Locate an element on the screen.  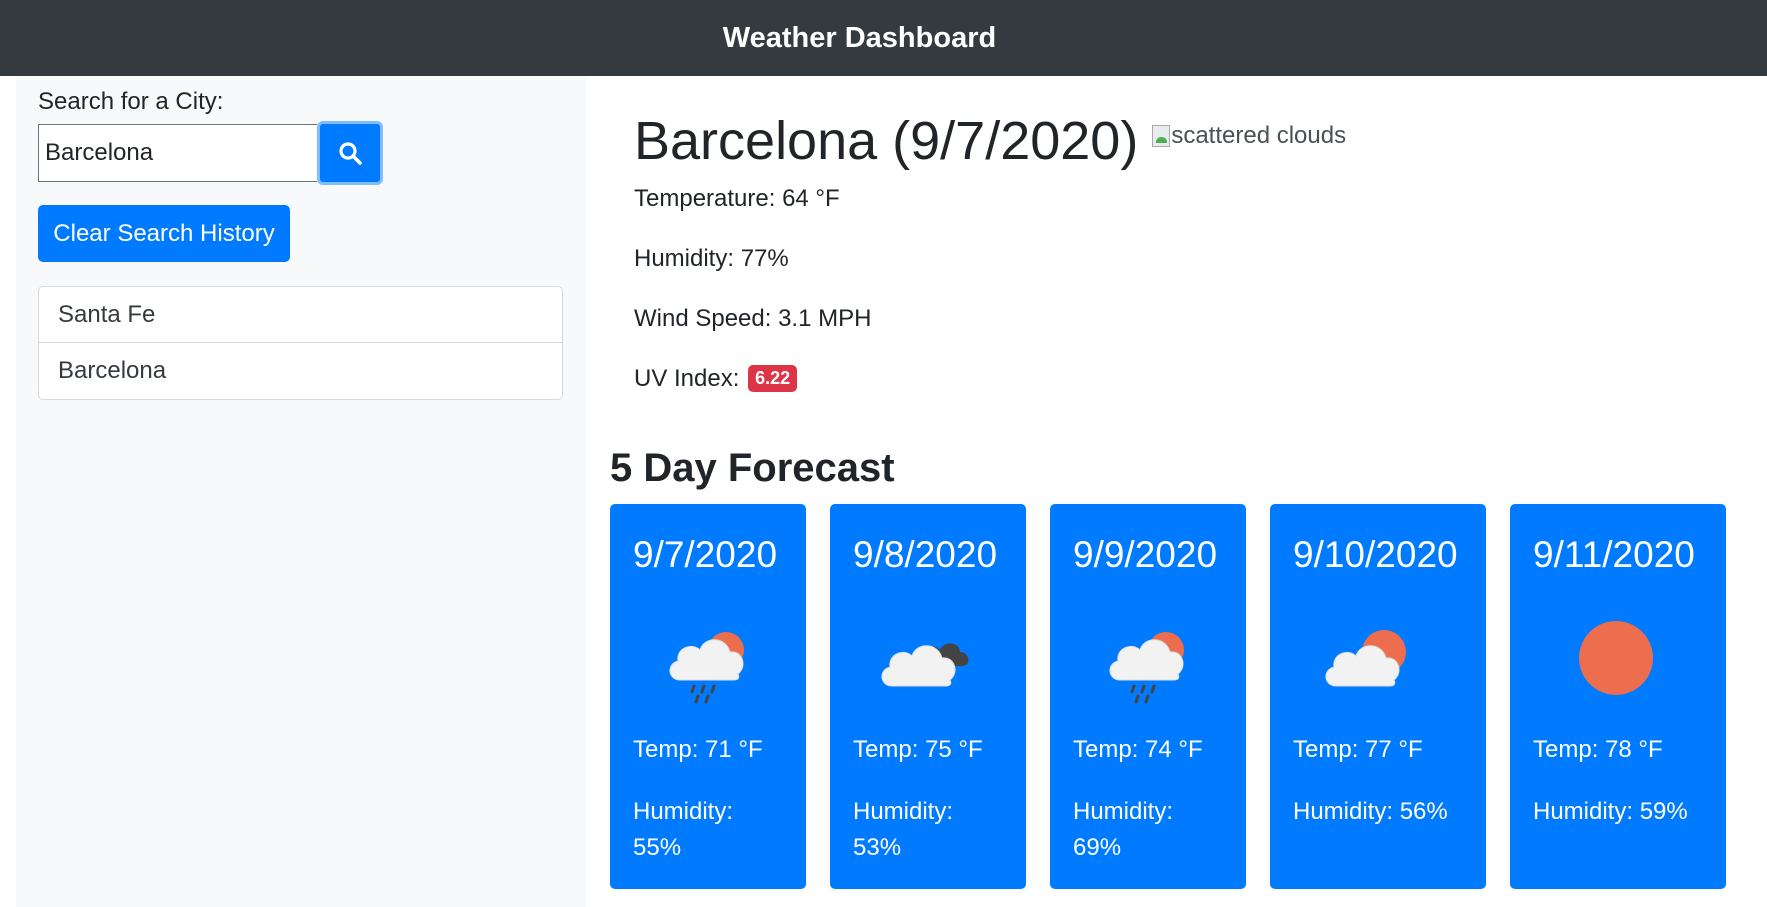
current-weather-header: Barcelona (9/7/2020) scattered clouds is located at coordinates (990, 141).